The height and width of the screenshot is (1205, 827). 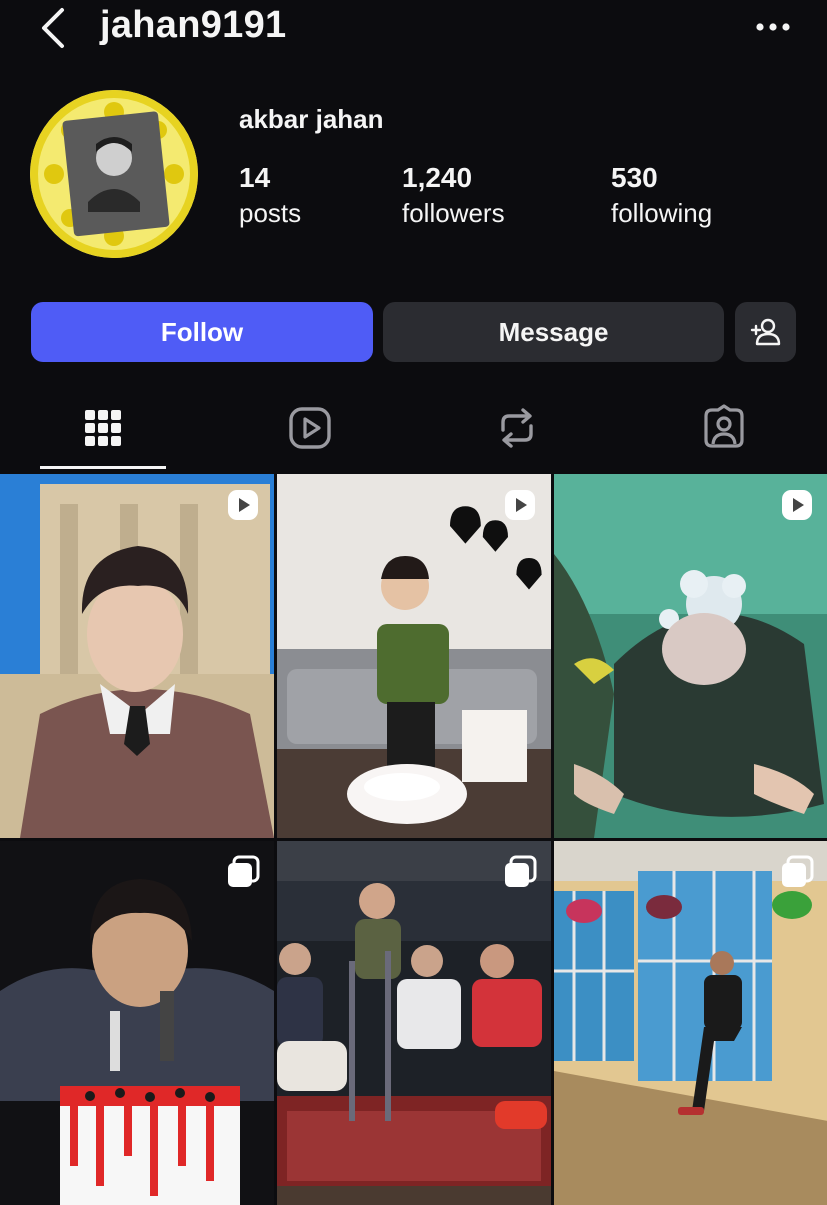 I want to click on grid-icon, so click(x=103, y=428).